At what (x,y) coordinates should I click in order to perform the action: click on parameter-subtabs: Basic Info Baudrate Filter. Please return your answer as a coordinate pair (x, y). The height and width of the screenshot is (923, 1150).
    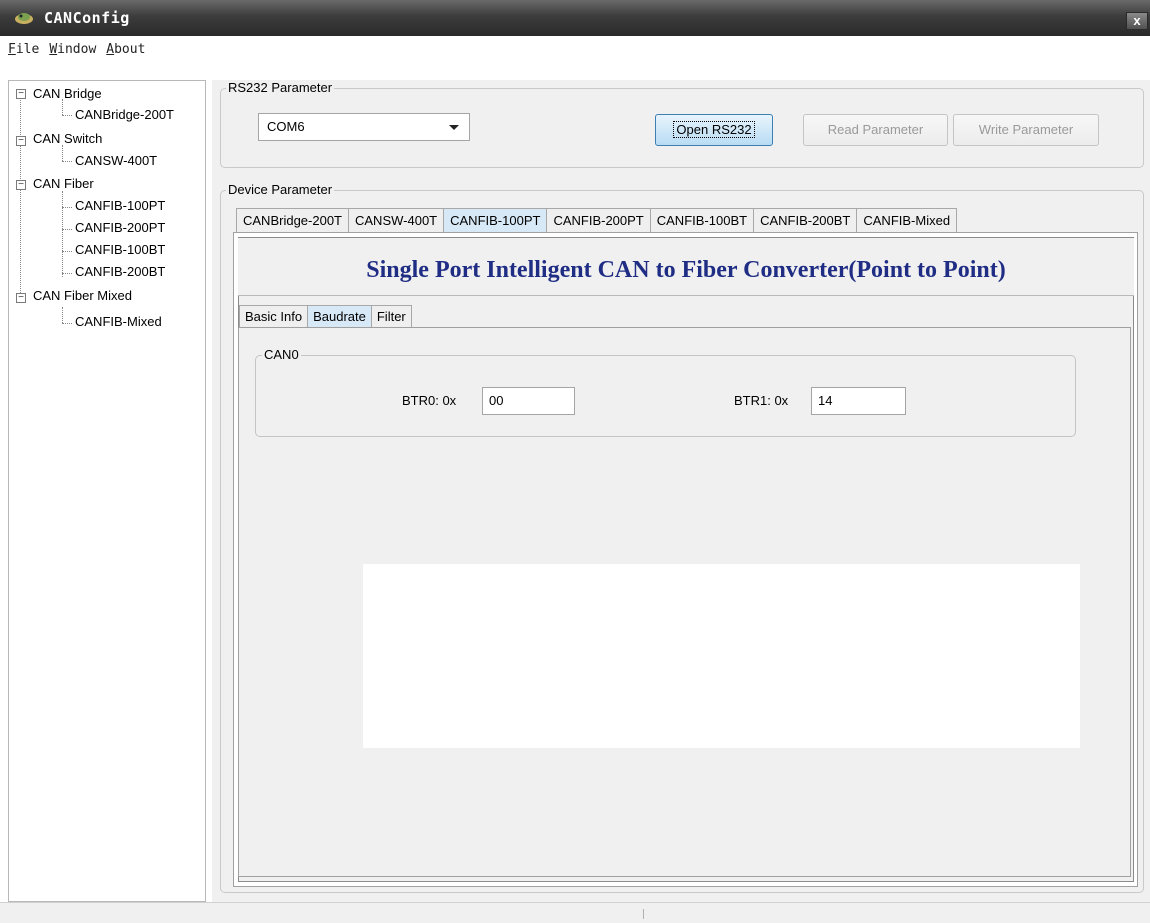
    Looking at the image, I should click on (325, 316).